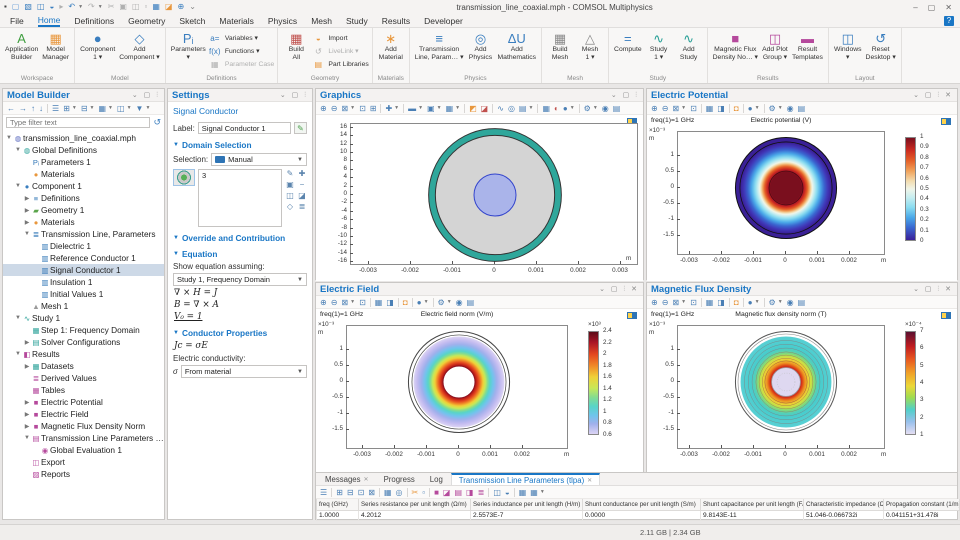  Describe the element at coordinates (526, 505) in the screenshot. I see `table-header: Series inductance per unit length (H/m)` at that location.